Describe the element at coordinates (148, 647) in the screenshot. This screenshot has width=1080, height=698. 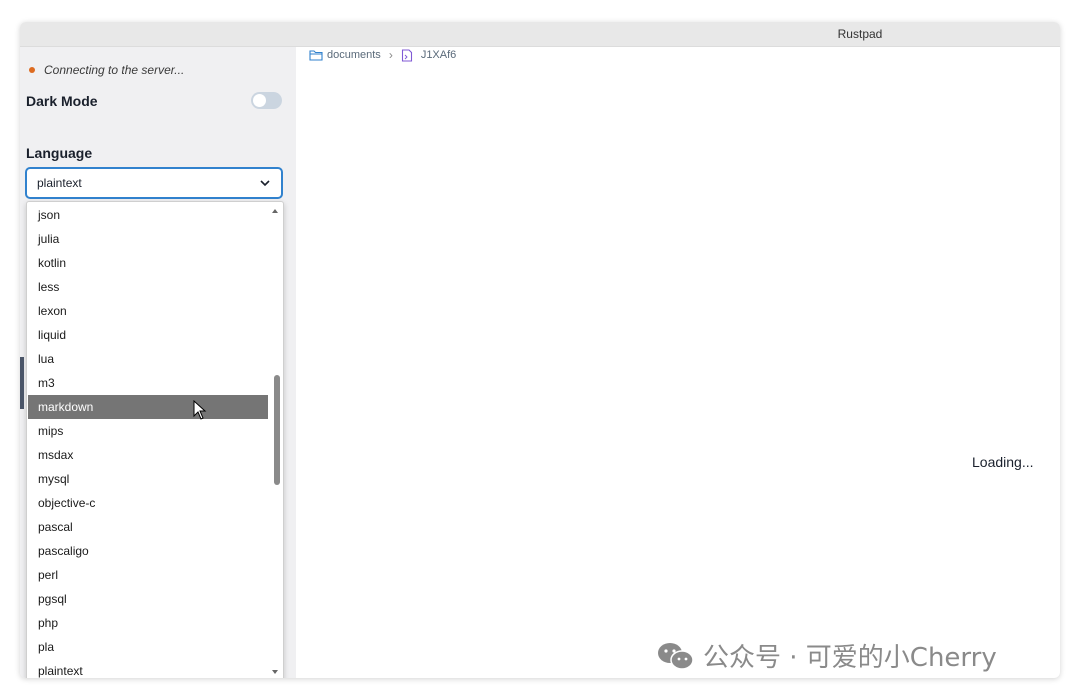
I see `language-option-pla: pla` at that location.